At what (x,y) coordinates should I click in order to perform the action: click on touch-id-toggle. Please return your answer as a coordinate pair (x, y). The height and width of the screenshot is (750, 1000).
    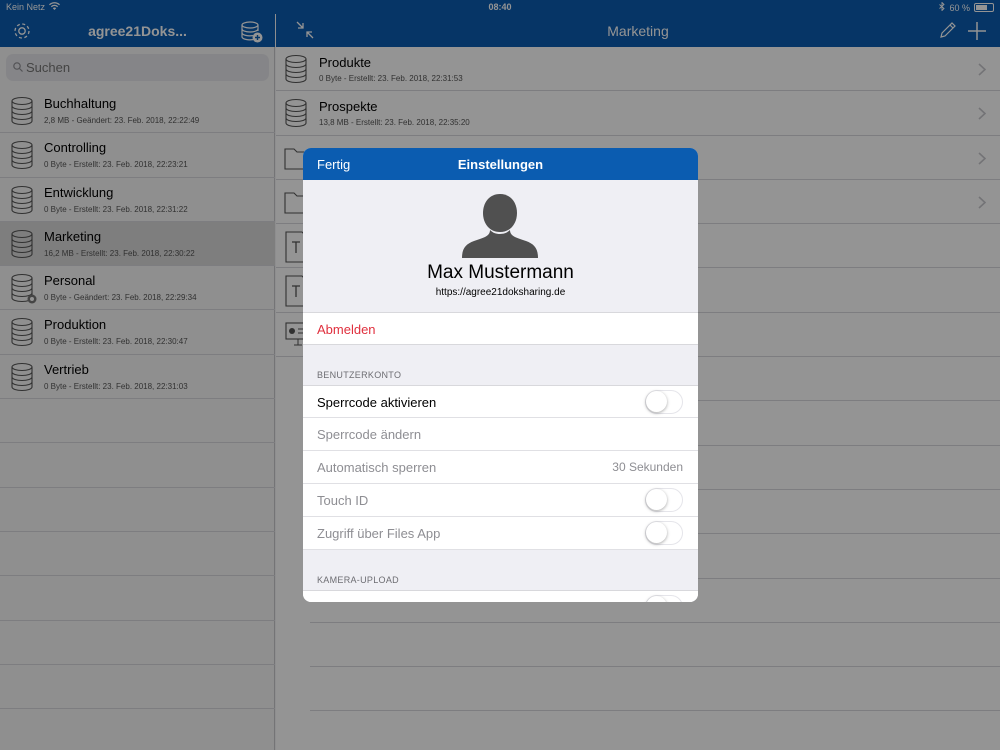
    Looking at the image, I should click on (664, 500).